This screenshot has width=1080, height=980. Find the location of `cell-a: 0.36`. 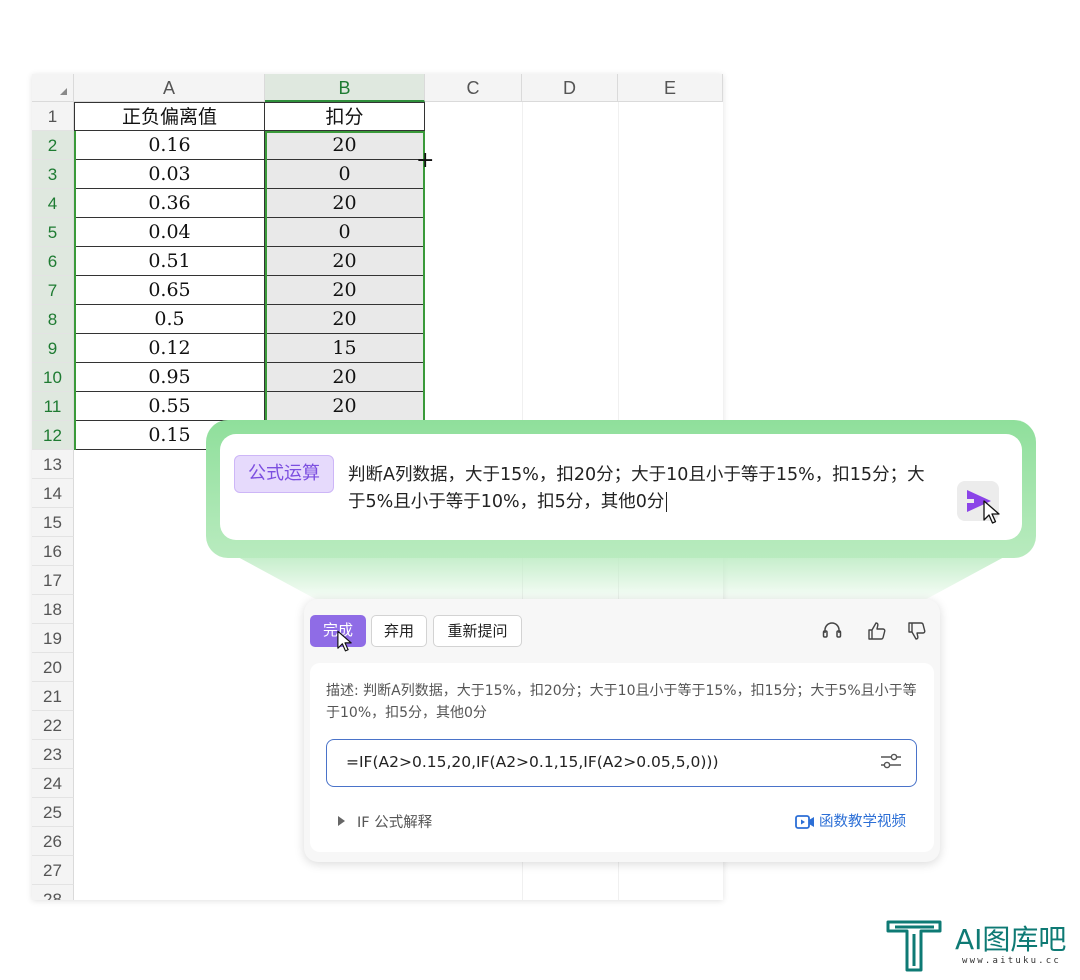

cell-a: 0.36 is located at coordinates (169, 203).